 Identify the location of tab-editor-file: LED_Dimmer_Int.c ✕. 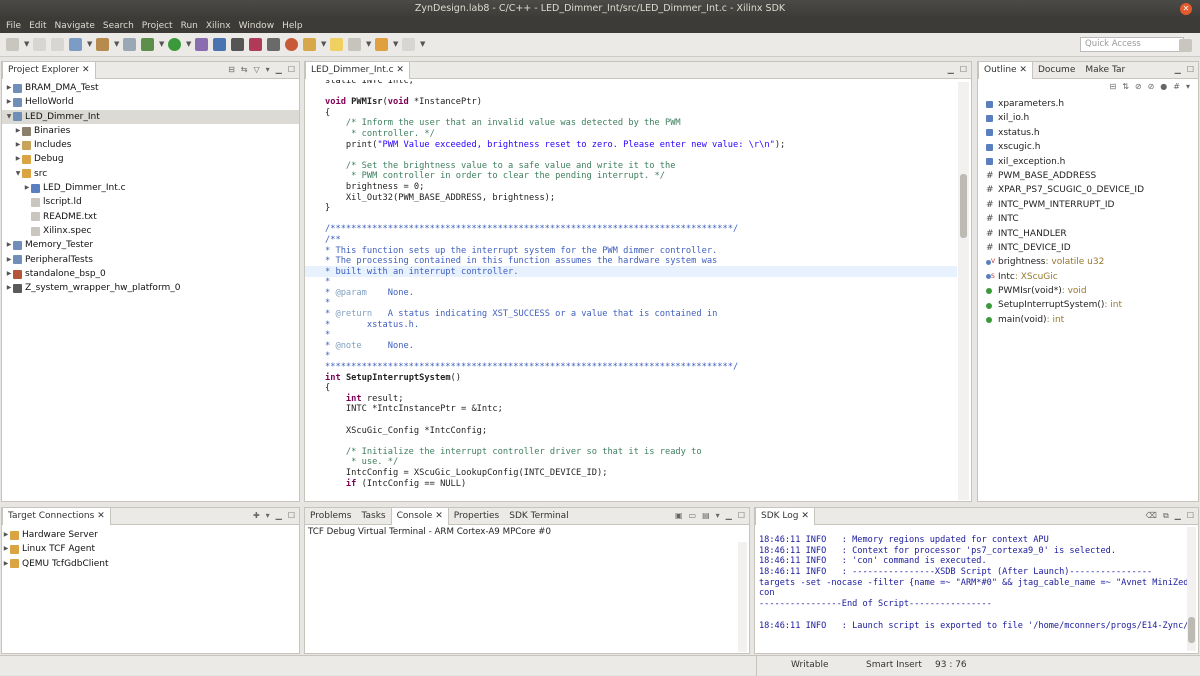
(357, 70).